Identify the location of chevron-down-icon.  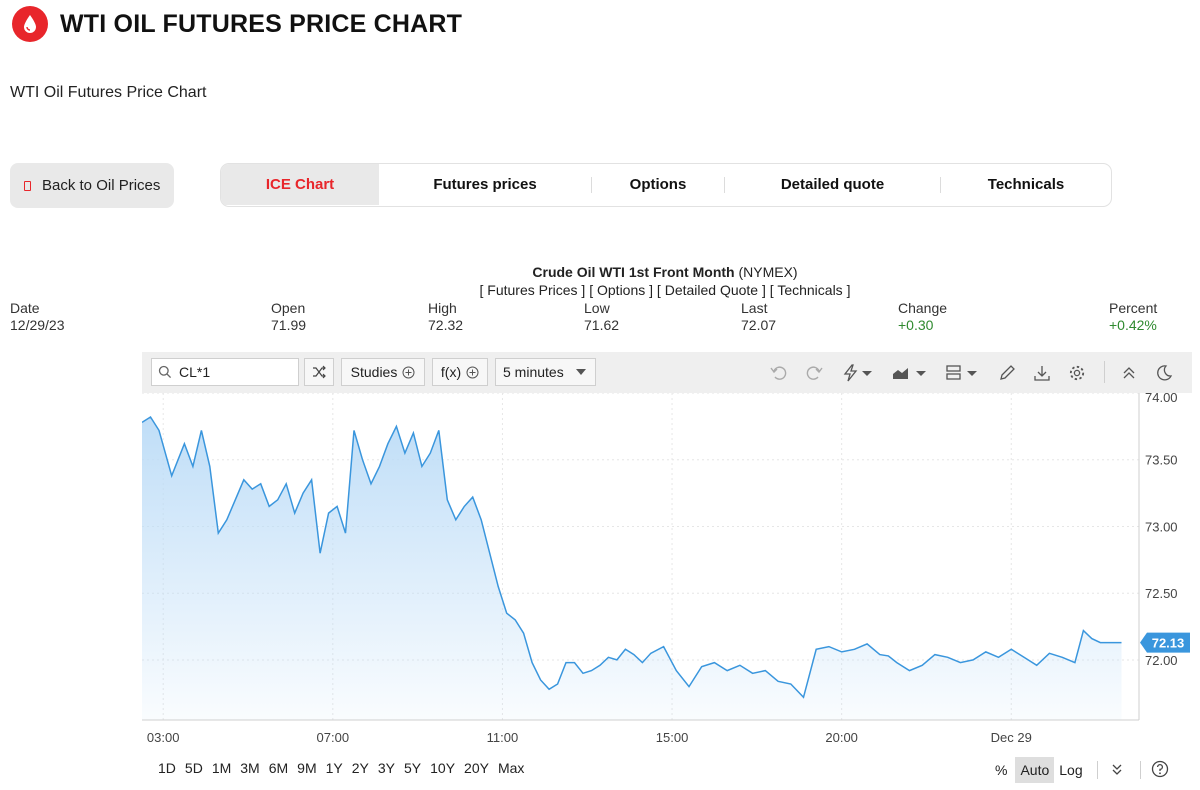
(580, 372).